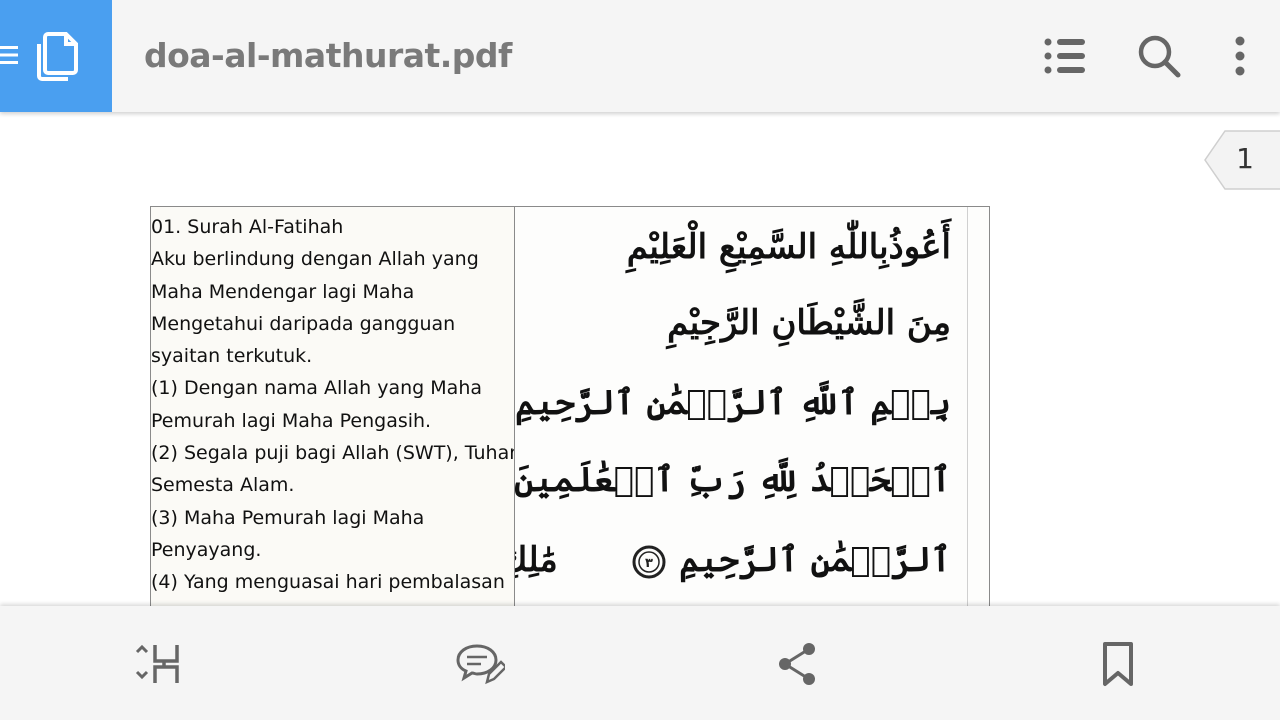 This screenshot has height=720, width=1280. I want to click on bookmark-button, so click(1118, 664).